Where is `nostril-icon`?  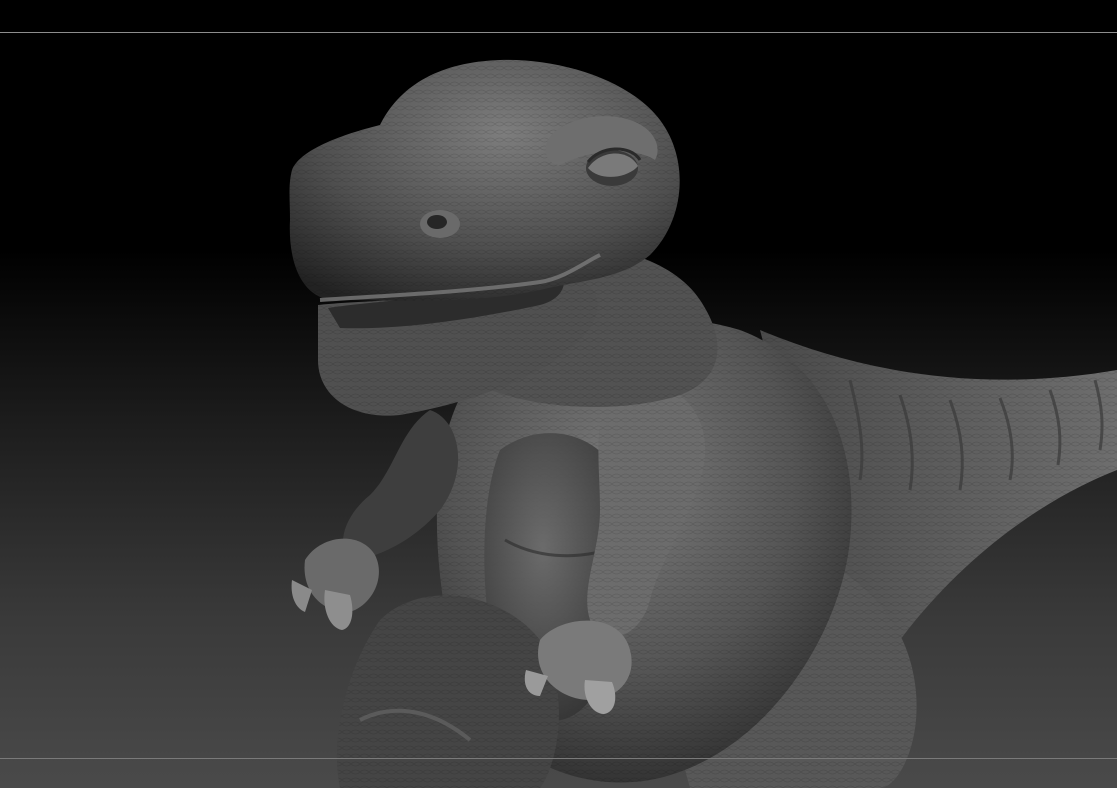
nostril-icon is located at coordinates (440, 224).